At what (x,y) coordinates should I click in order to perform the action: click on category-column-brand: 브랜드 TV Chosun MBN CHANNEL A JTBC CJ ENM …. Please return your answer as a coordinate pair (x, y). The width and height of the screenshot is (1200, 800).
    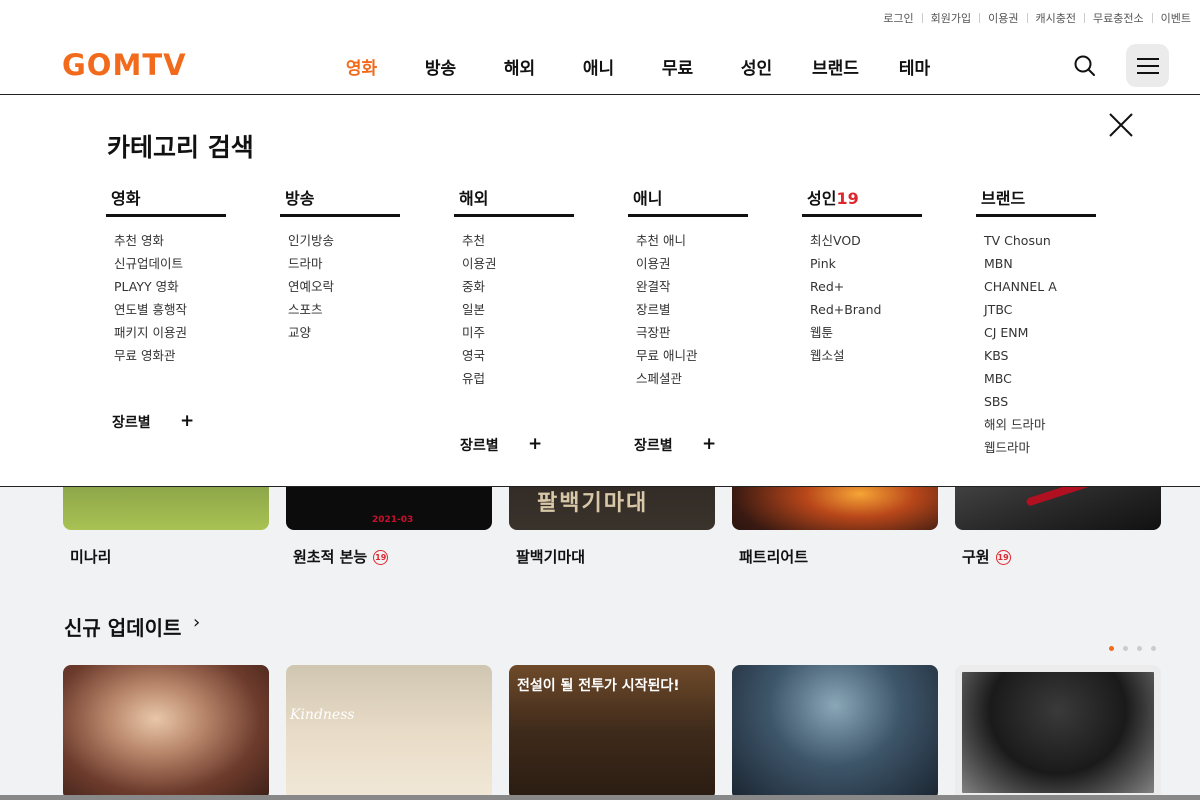
    Looking at the image, I should click on (1036, 322).